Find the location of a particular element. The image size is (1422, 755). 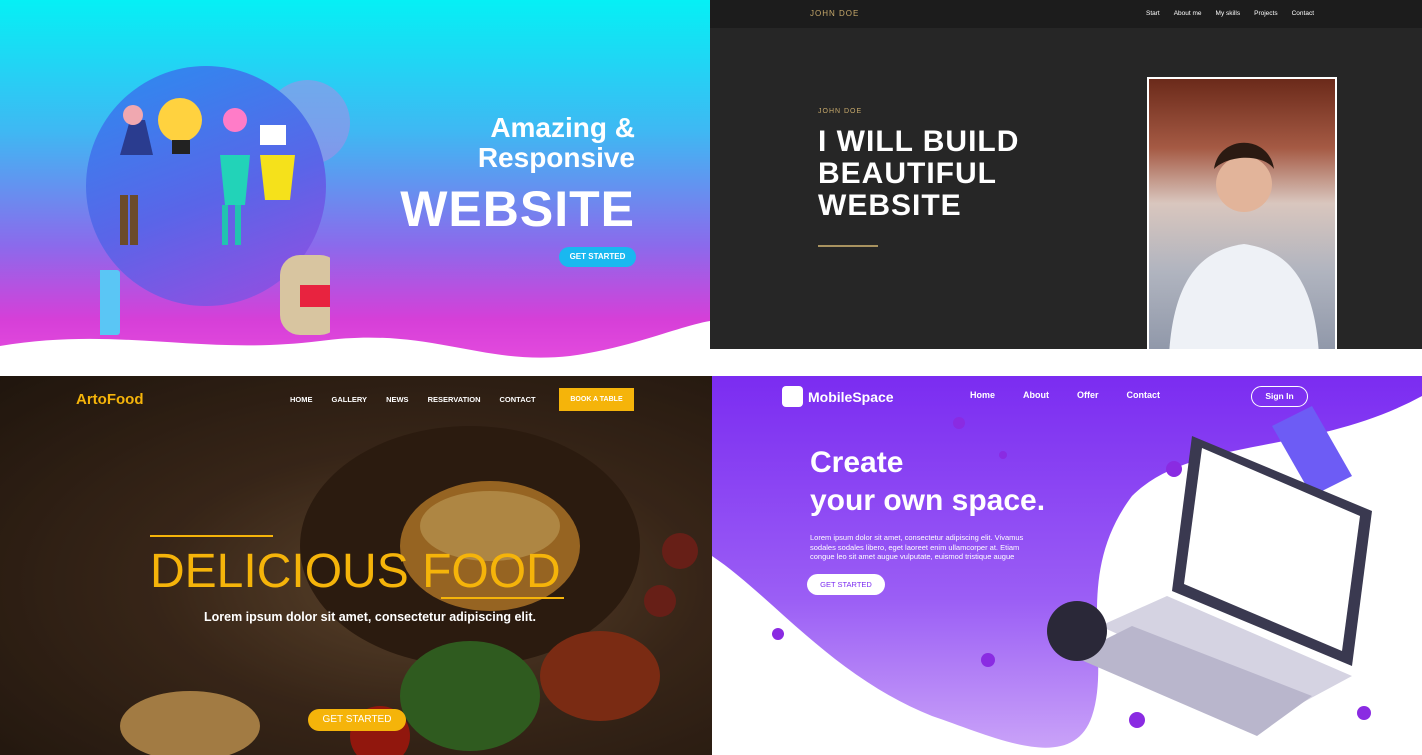

hero-heading-line-2: your own space. is located at coordinates (928, 500).